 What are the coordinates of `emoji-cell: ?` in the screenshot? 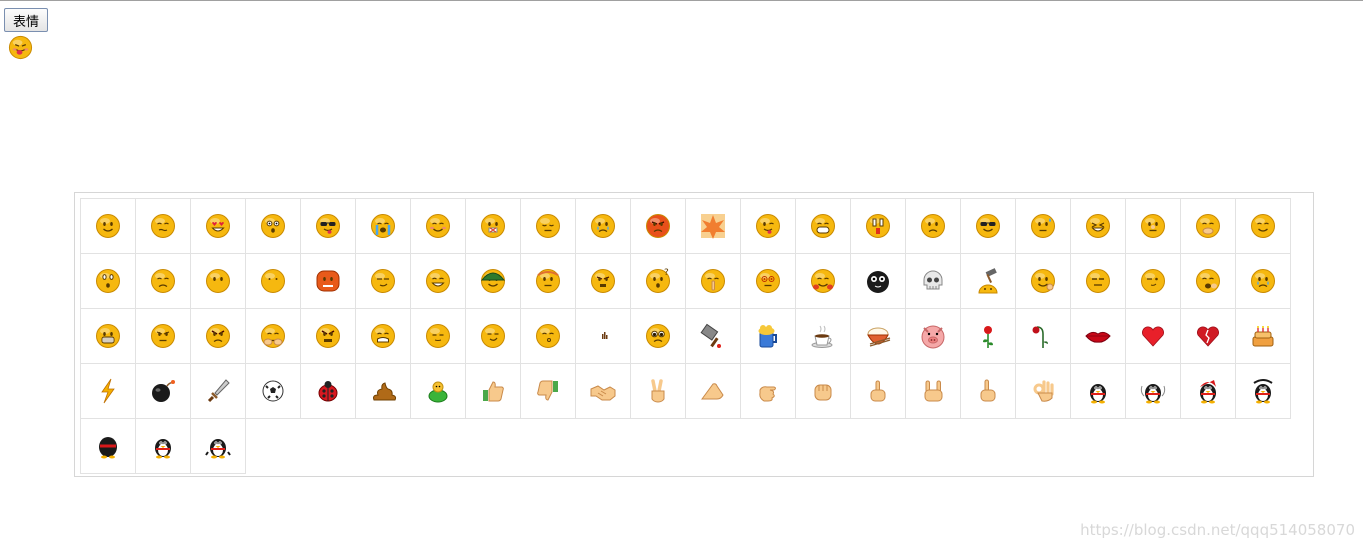 It's located at (658, 281).